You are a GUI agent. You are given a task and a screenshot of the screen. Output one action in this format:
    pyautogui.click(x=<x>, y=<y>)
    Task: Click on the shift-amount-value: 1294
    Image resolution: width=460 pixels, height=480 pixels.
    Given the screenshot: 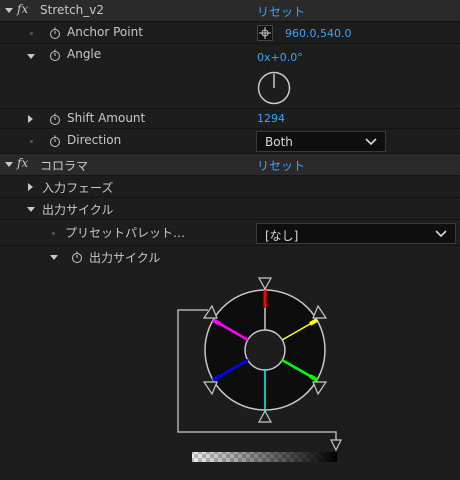 What is the action you would take?
    pyautogui.click(x=271, y=118)
    